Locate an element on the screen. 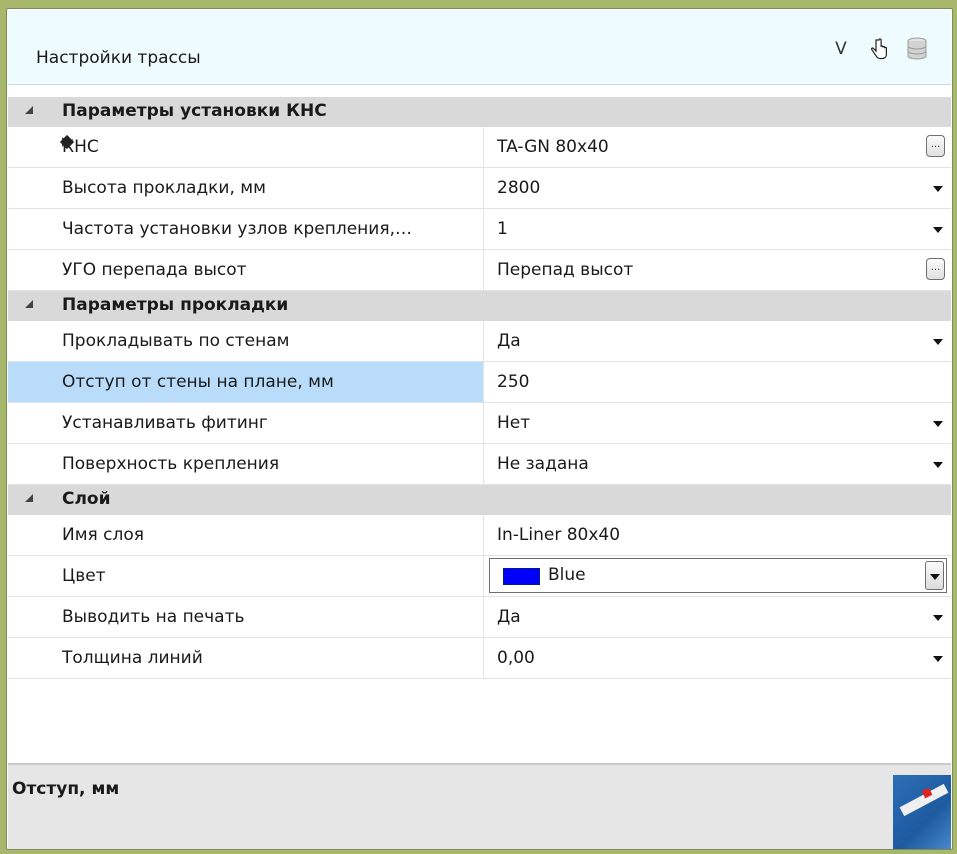  title-bar: Настройки трассы V is located at coordinates (479, 47).